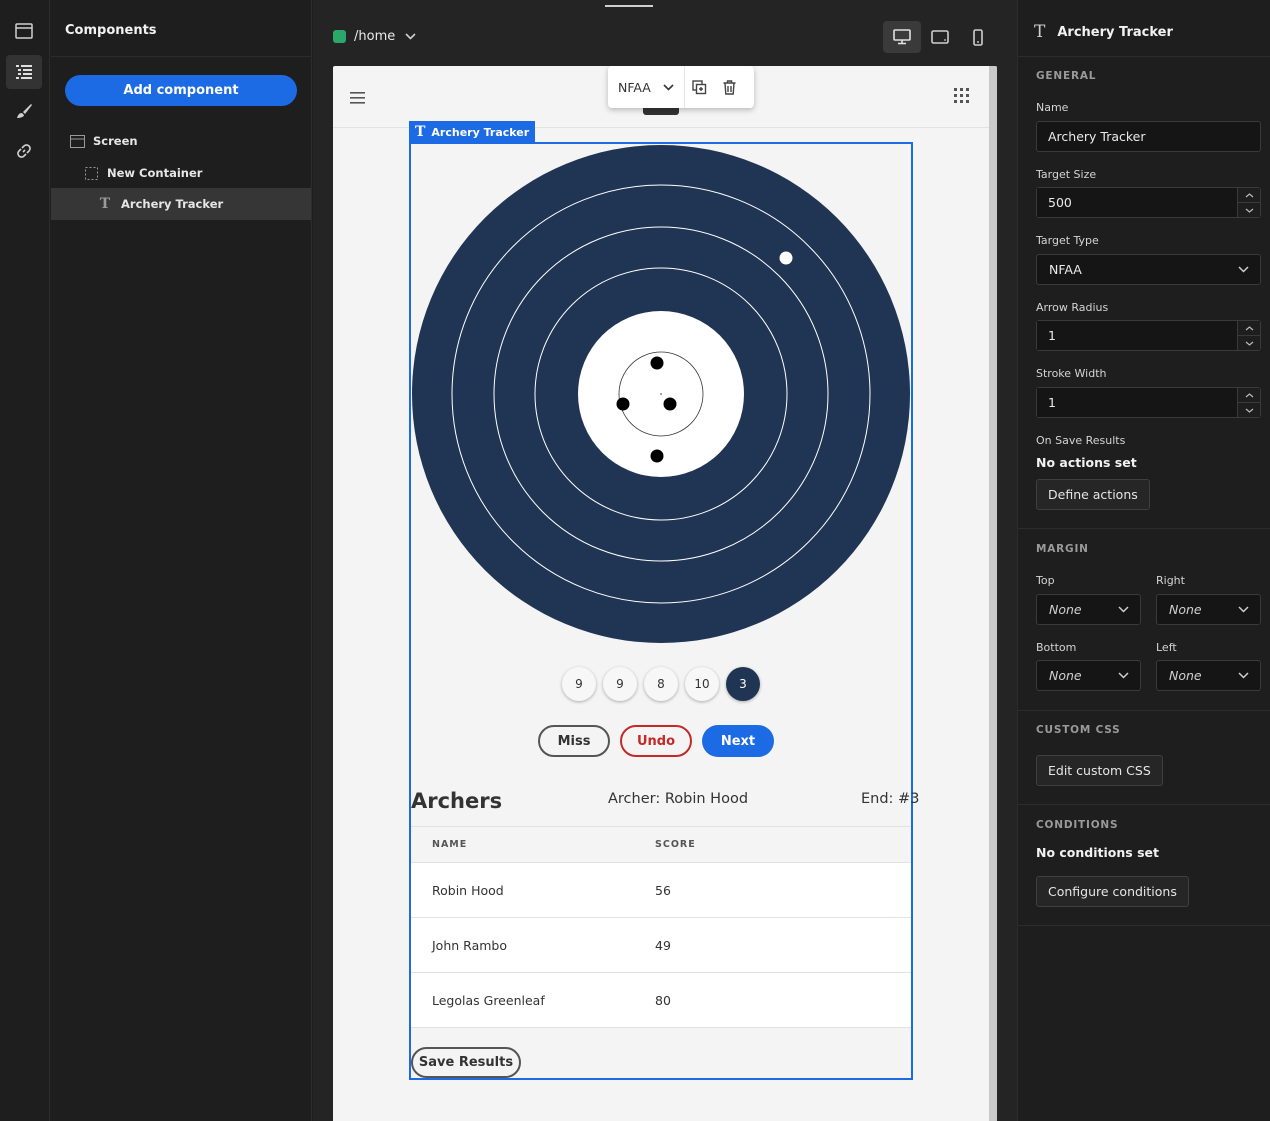 The width and height of the screenshot is (1270, 1121). Describe the element at coordinates (574, 741) in the screenshot. I see `miss-button: Miss` at that location.